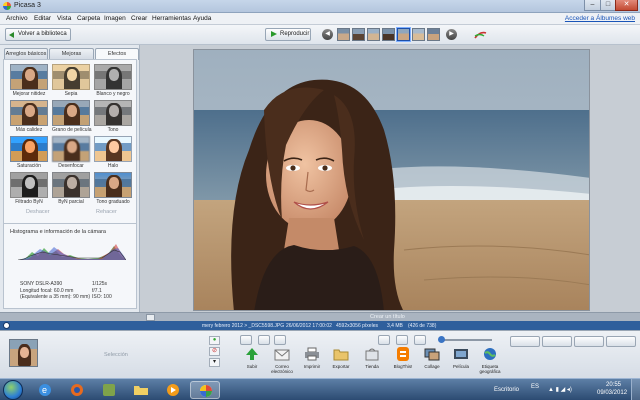 The height and width of the screenshot is (400, 640). What do you see at coordinates (608, 5) in the screenshot?
I see `maximize-button: □` at bounding box center [608, 5].